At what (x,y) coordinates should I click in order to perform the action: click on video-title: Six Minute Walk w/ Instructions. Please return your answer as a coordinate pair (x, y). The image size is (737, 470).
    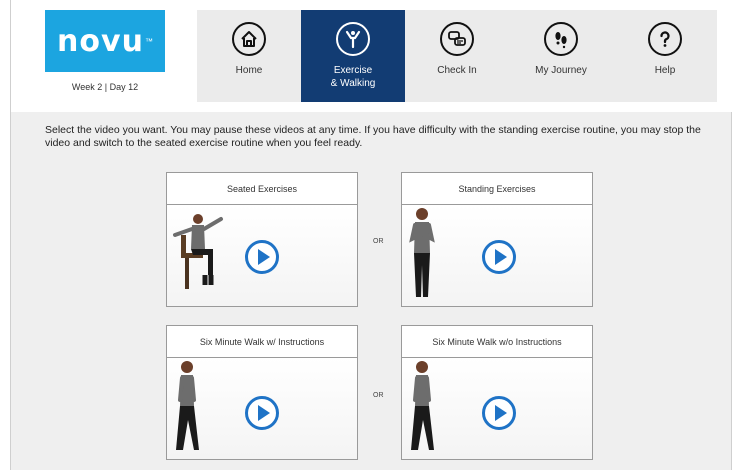
    Looking at the image, I should click on (262, 342).